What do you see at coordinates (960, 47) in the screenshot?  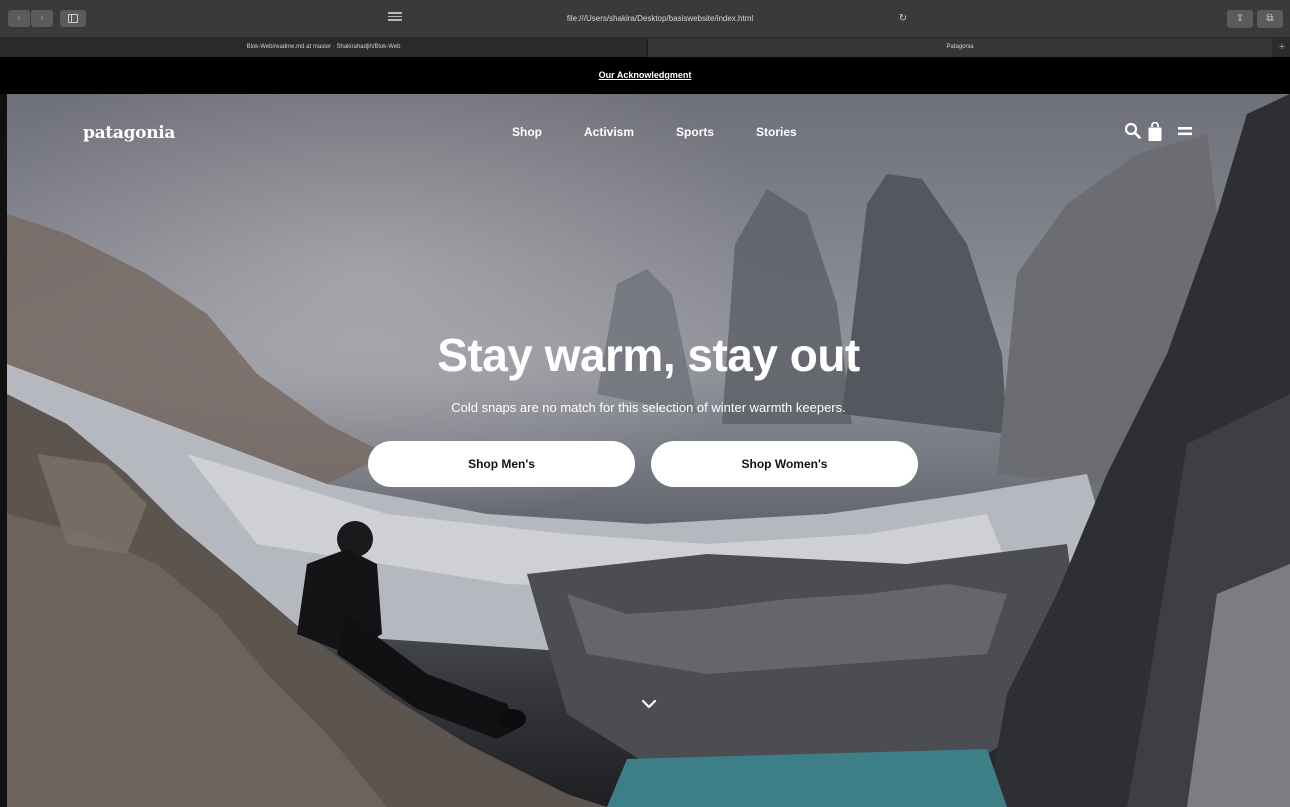 I see `tab-patagonia: Patagonia` at bounding box center [960, 47].